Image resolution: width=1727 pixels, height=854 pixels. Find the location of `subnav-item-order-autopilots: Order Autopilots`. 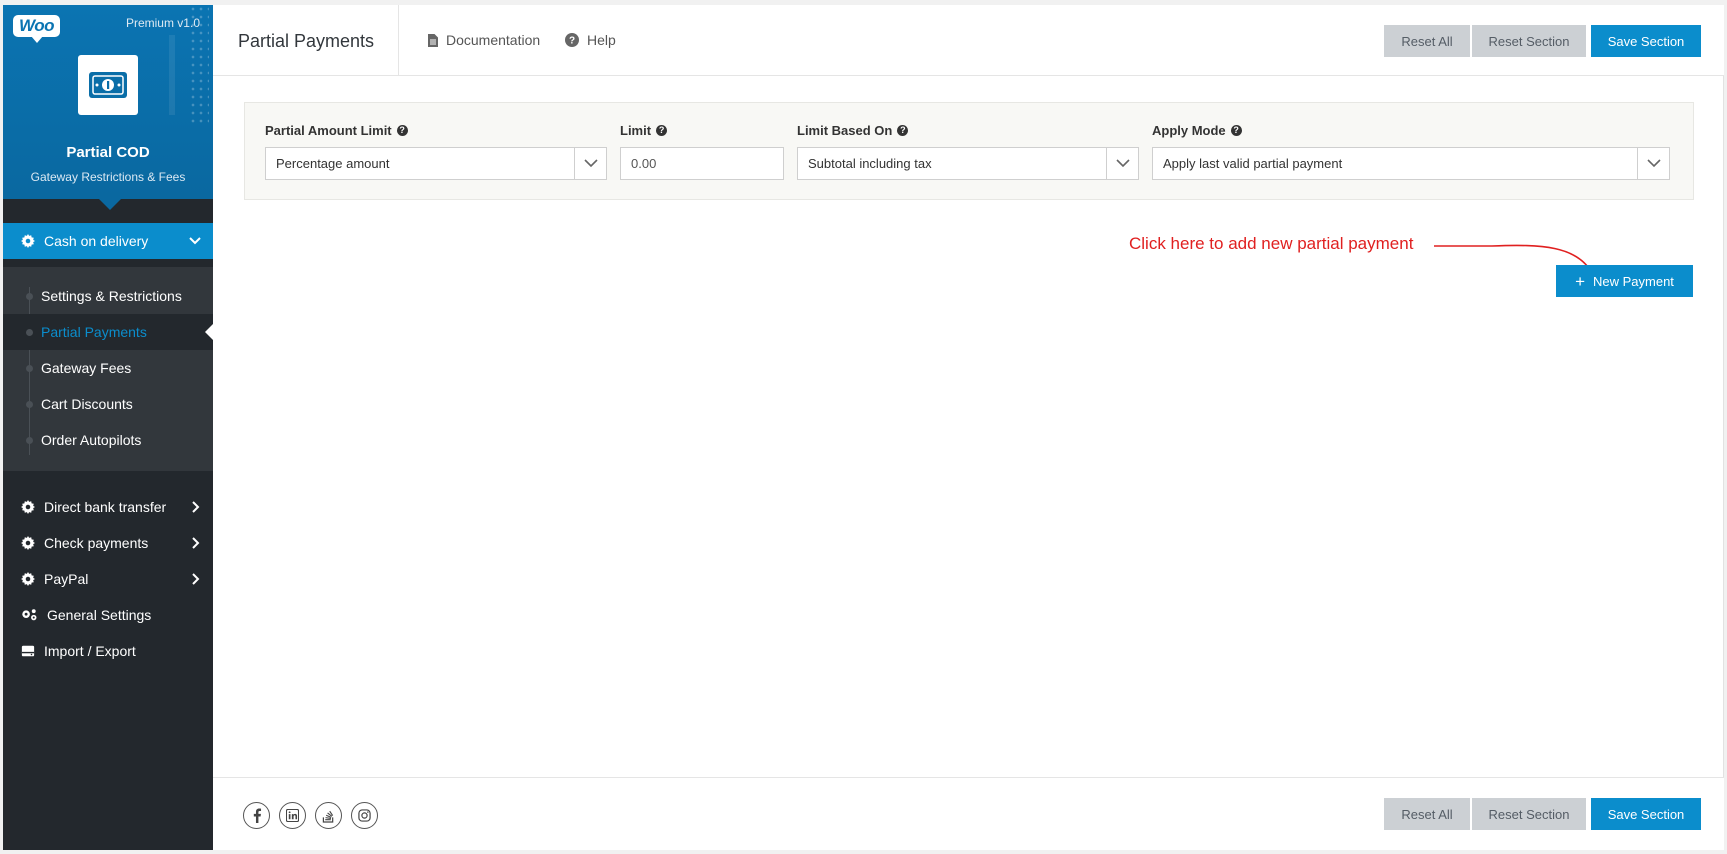

subnav-item-order-autopilots: Order Autopilots is located at coordinates (108, 440).